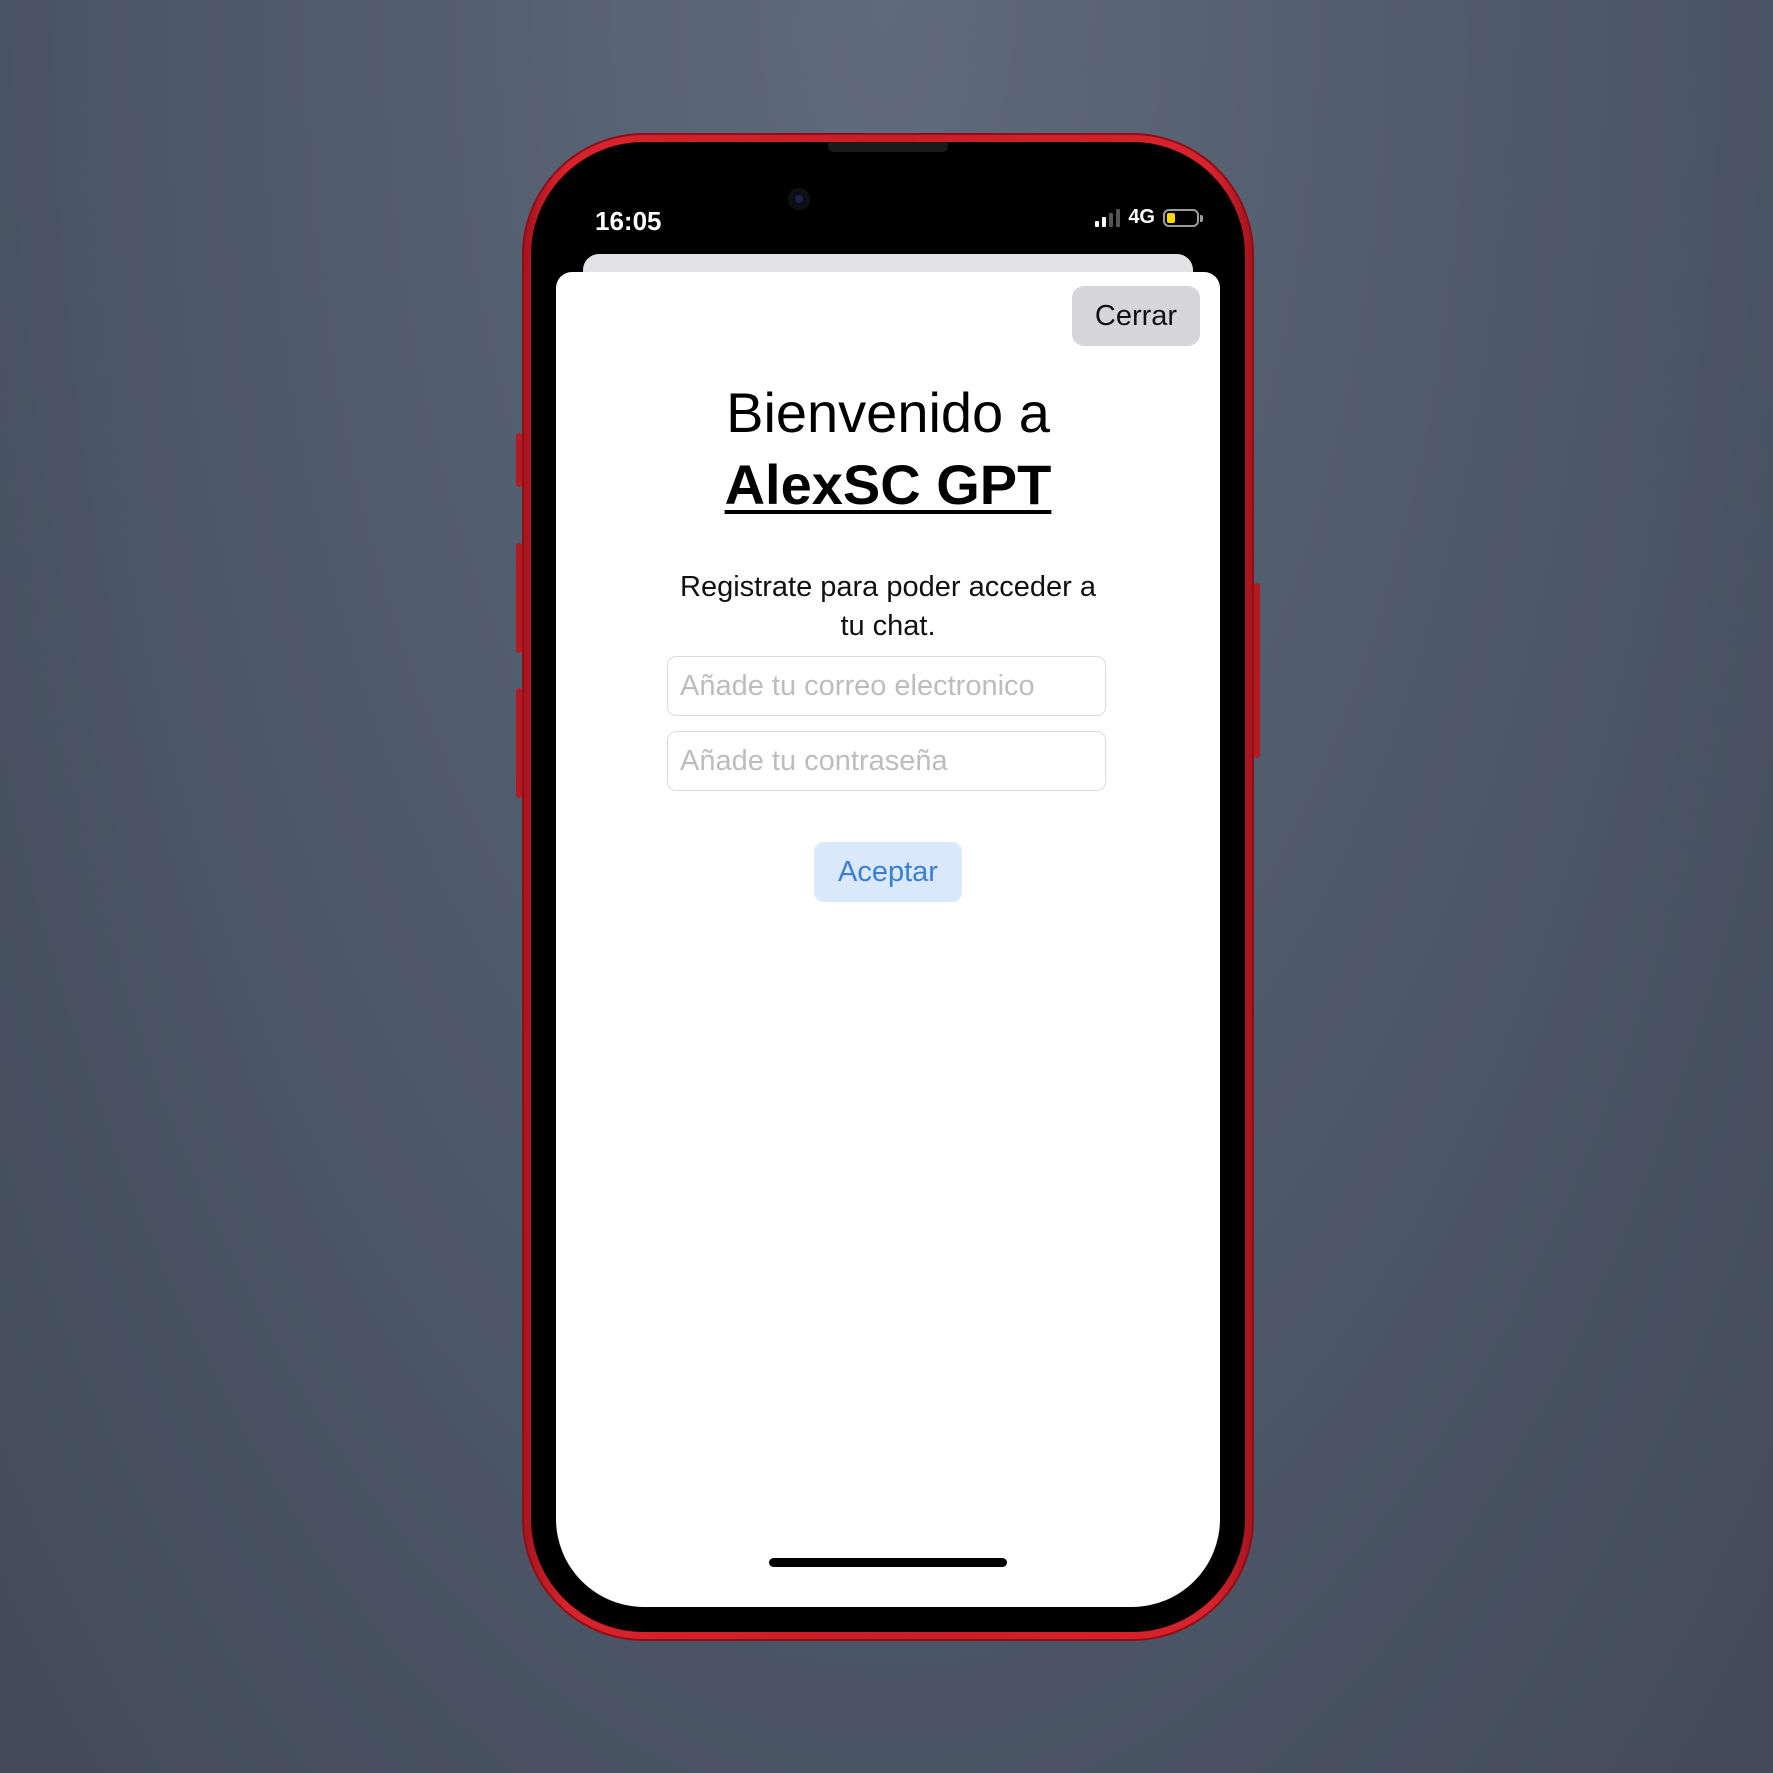 This screenshot has width=1773, height=1773. I want to click on battery-icon, so click(1183, 217).